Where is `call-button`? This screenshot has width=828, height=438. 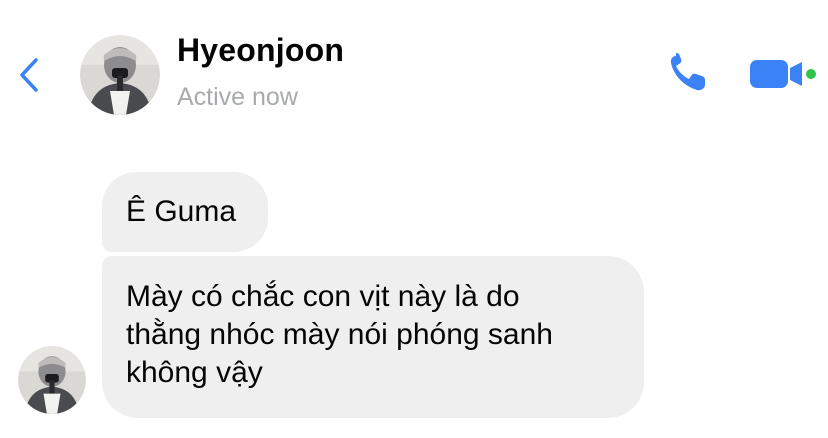
call-button is located at coordinates (689, 73).